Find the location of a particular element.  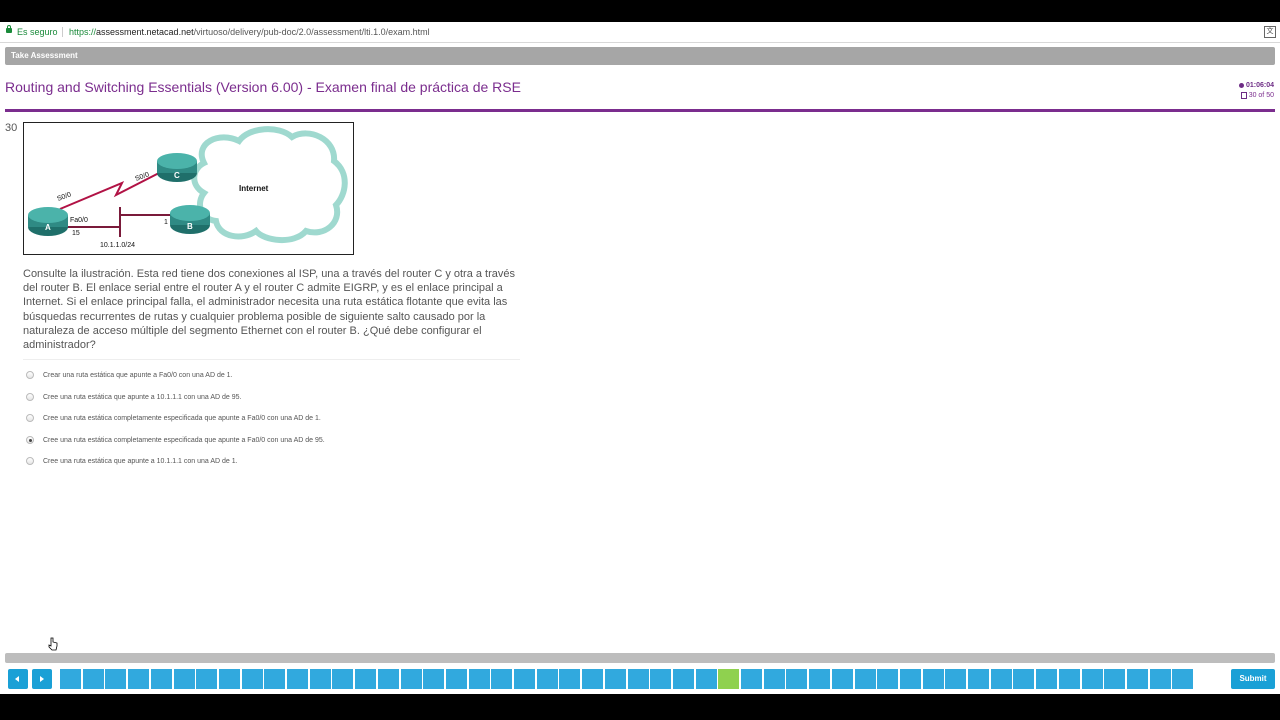

next-button is located at coordinates (42, 679).